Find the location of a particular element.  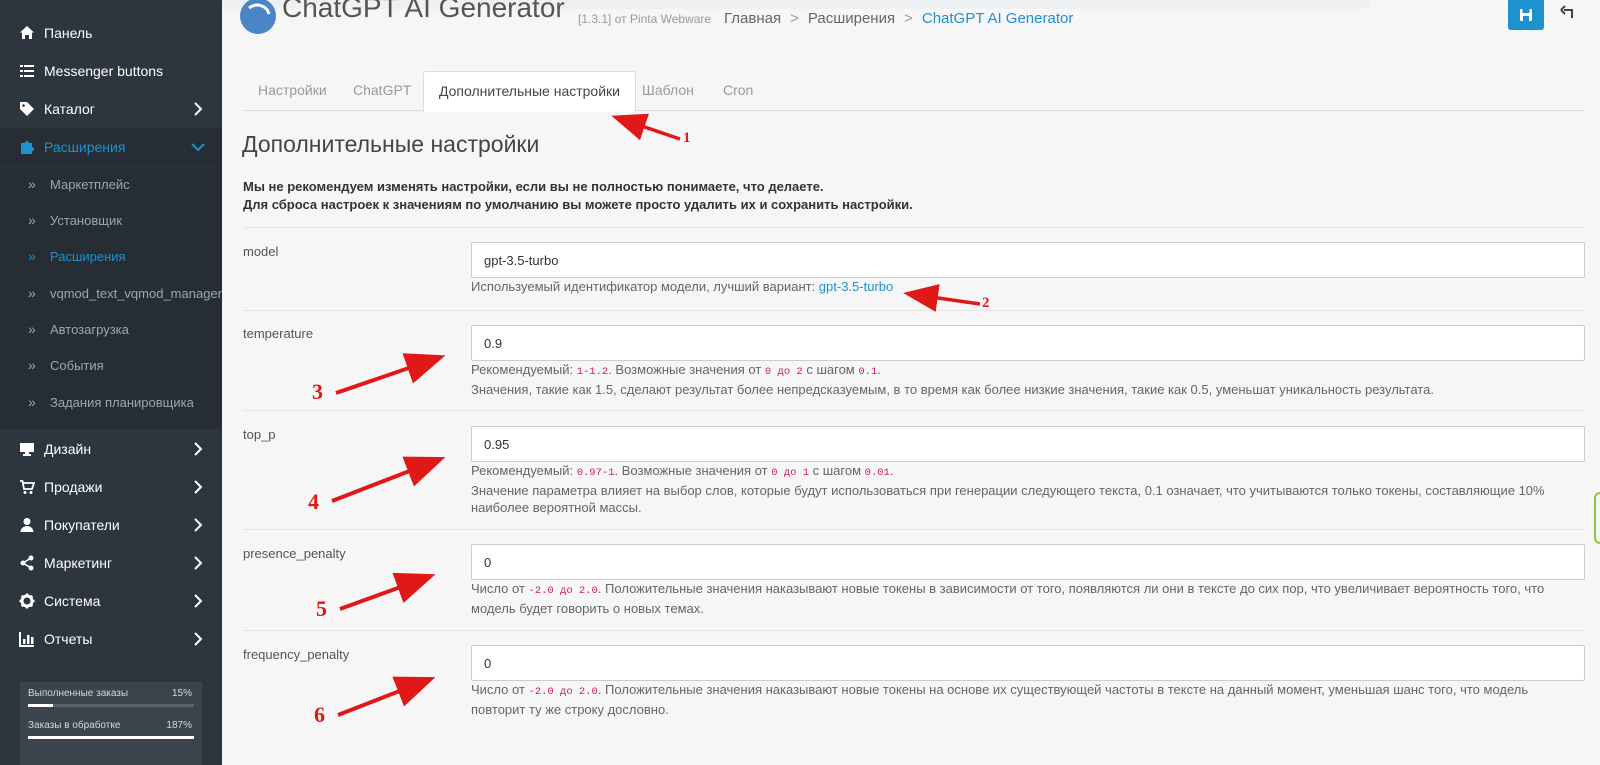

submenu-item-scheduler-tasks: » Задания планировщика is located at coordinates (111, 402).